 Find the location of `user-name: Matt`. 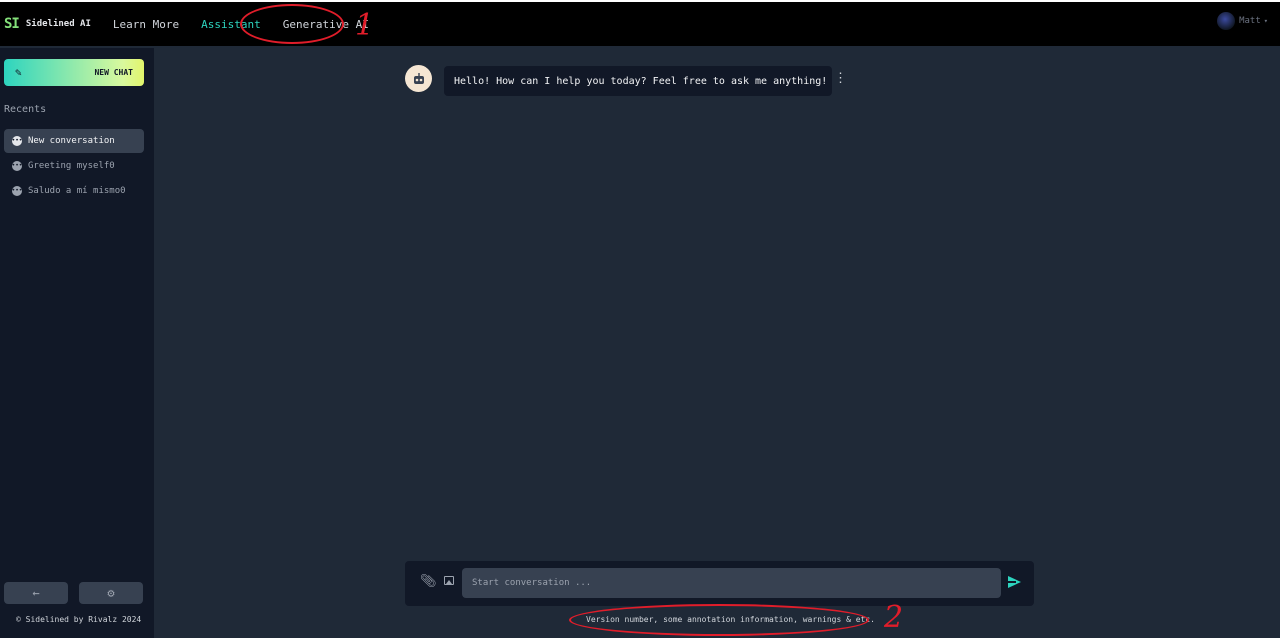

user-name: Matt is located at coordinates (1250, 21).